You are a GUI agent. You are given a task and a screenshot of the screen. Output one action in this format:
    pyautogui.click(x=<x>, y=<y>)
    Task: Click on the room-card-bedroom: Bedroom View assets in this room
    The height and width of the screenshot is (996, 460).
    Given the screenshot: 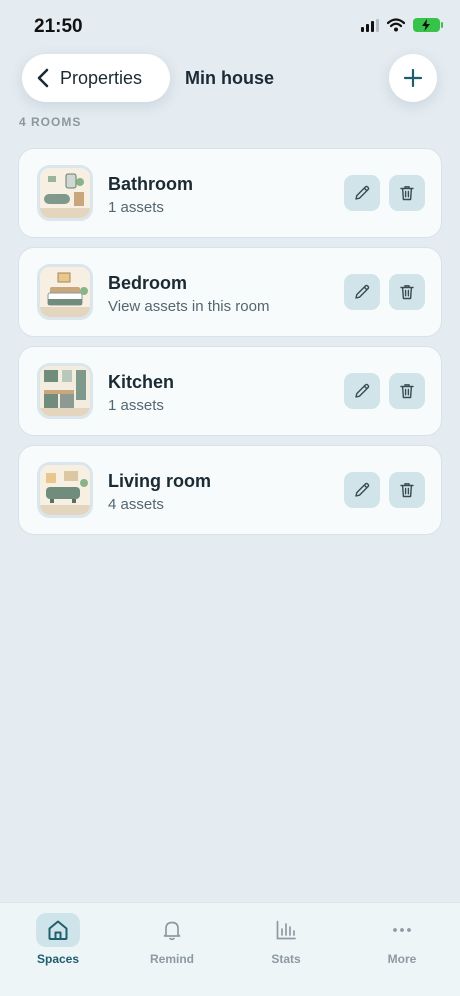 What is the action you would take?
    pyautogui.click(x=230, y=292)
    